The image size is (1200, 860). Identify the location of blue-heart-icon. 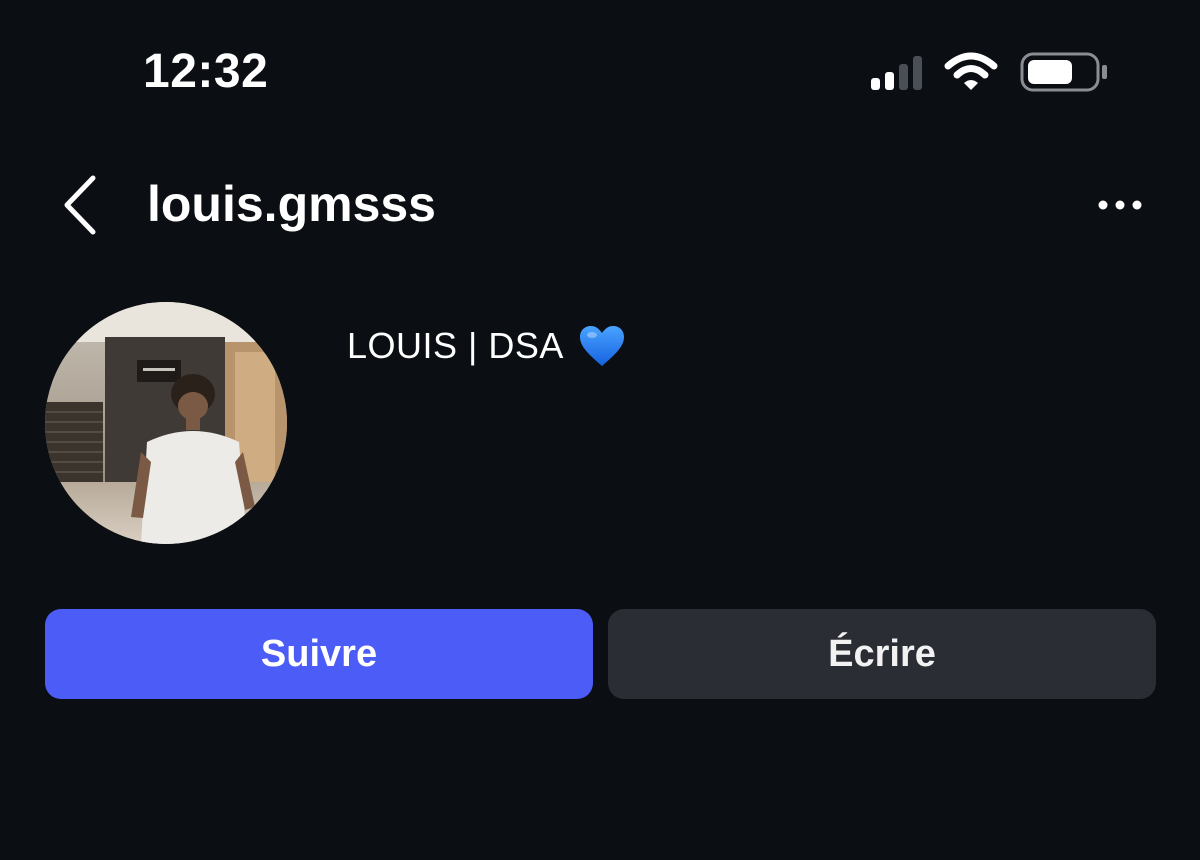
(602, 346).